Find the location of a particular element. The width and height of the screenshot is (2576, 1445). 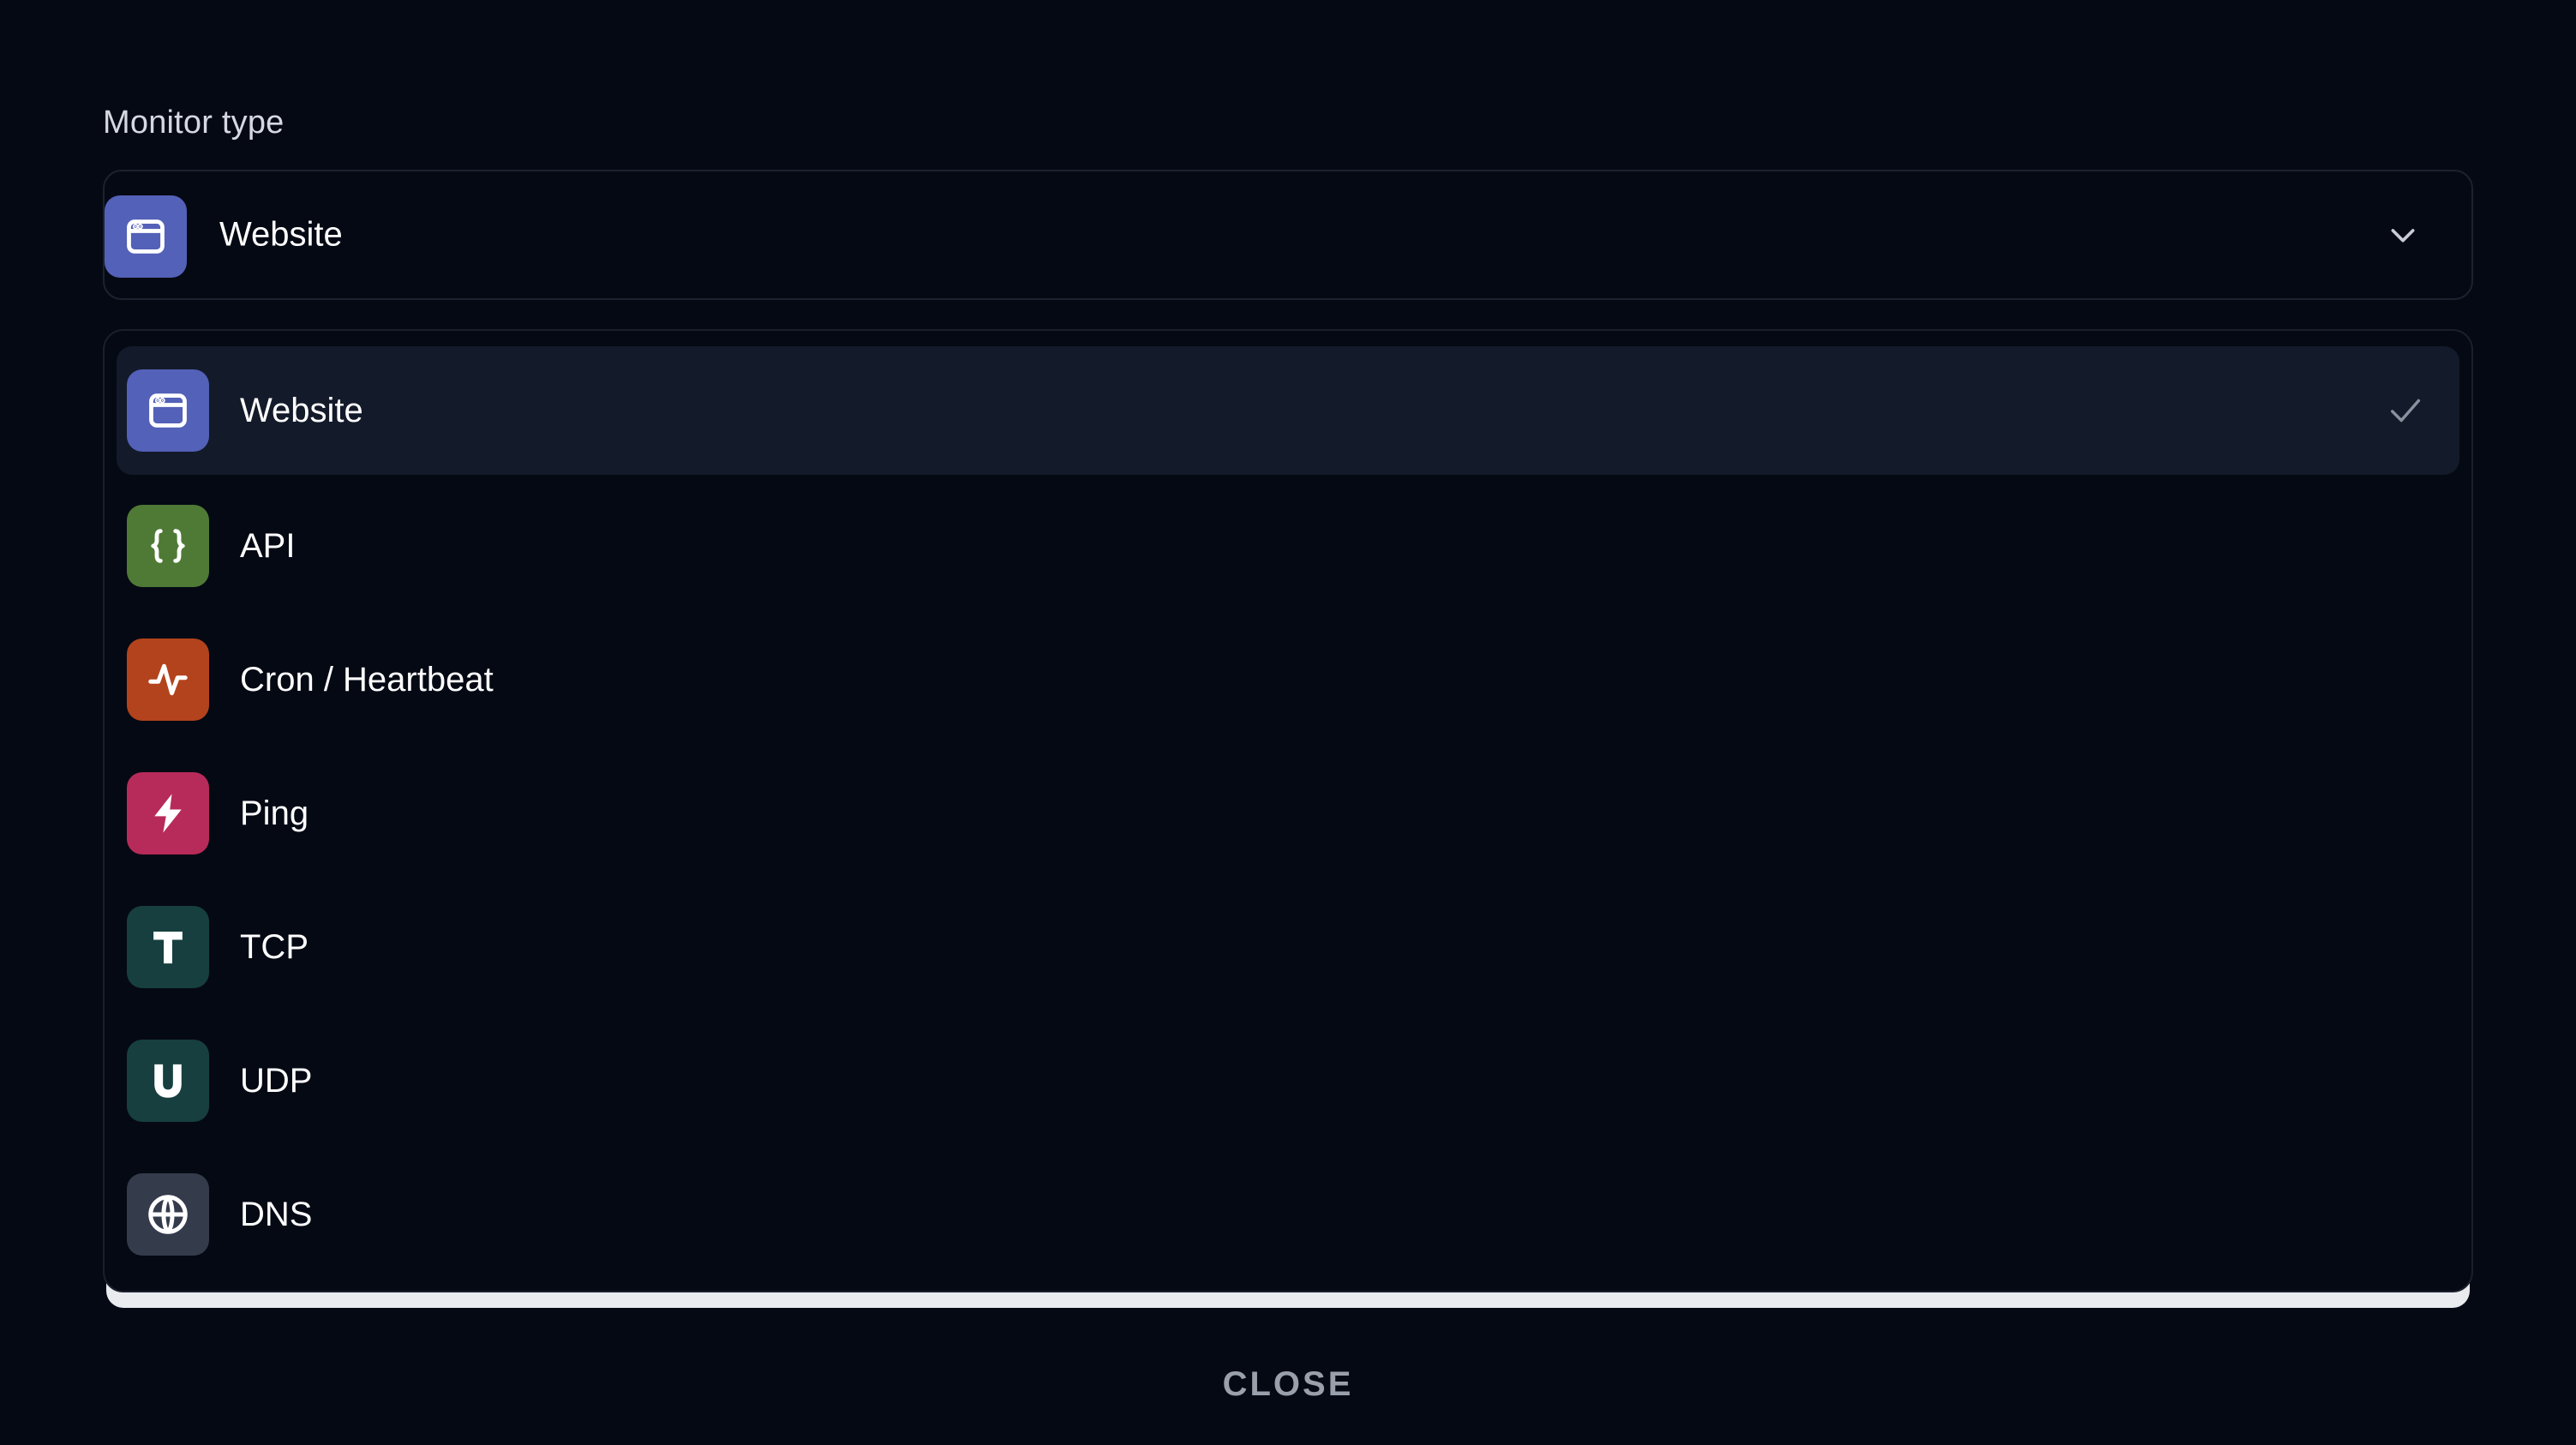

option-udp: UDP is located at coordinates (1288, 1080).